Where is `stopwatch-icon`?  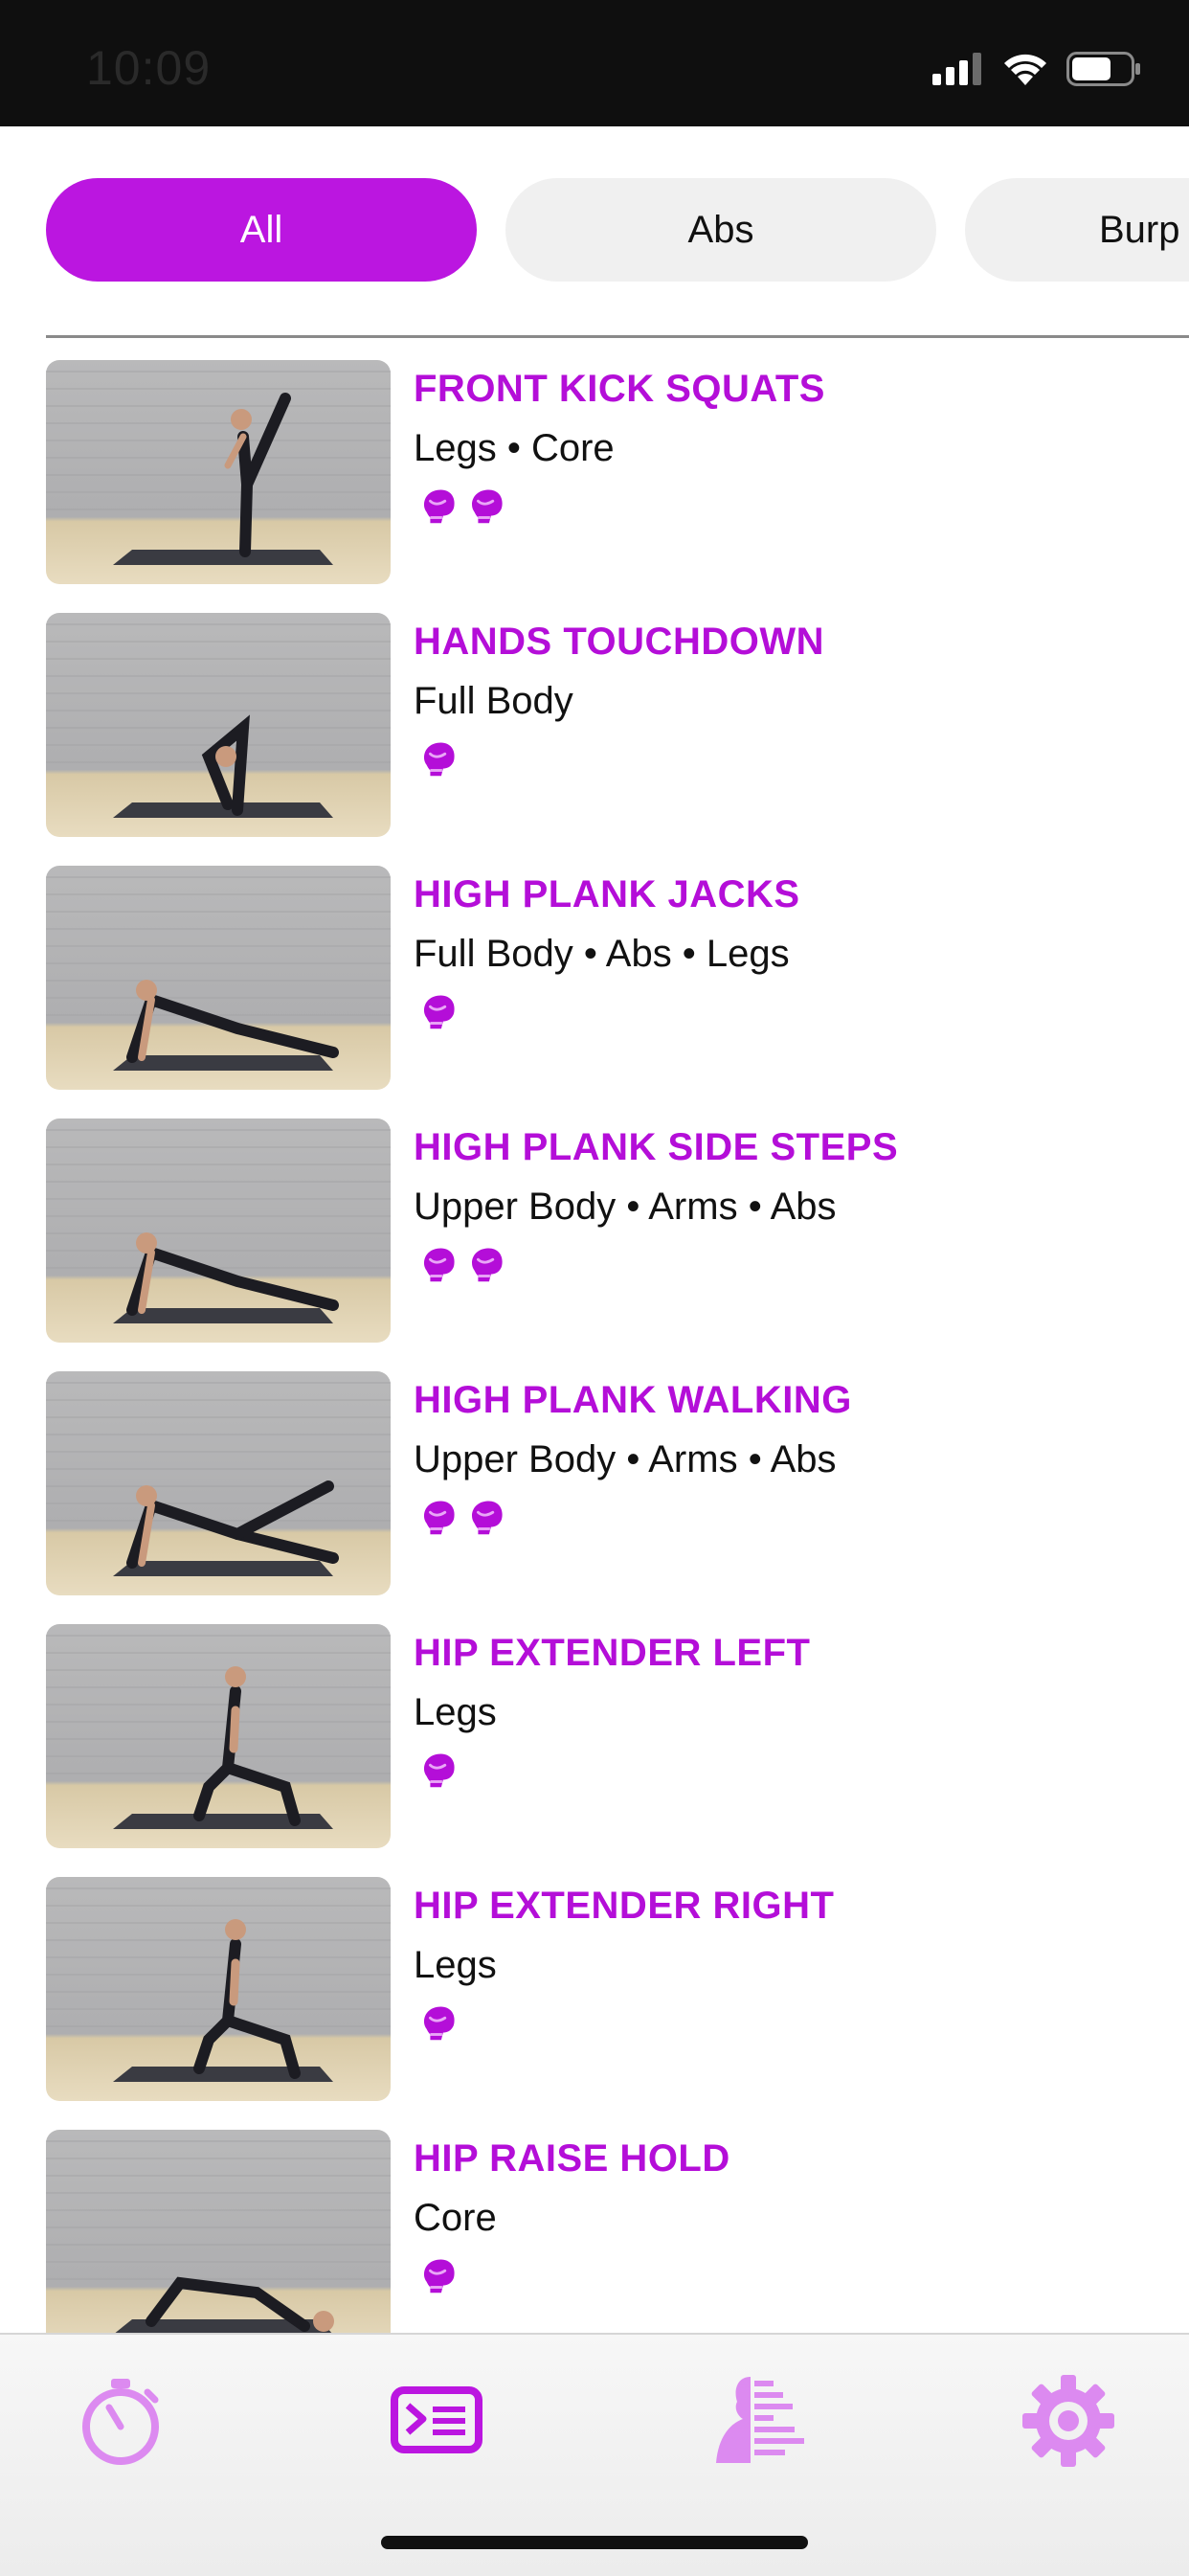
stopwatch-icon is located at coordinates (120, 2430).